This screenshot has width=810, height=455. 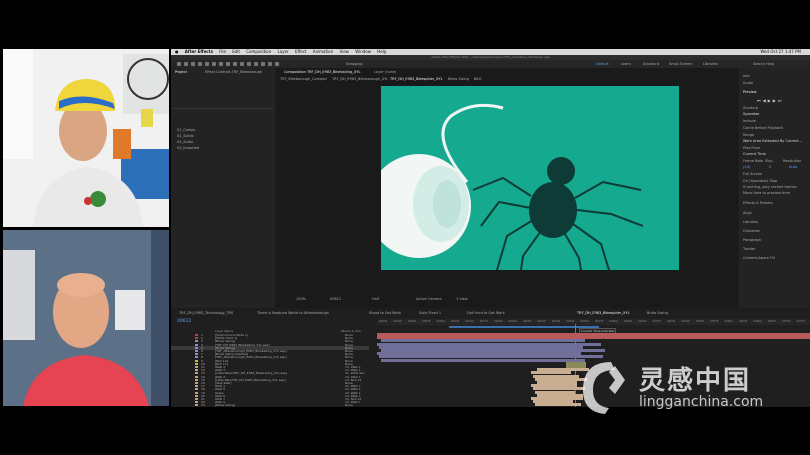 What do you see at coordinates (754, 154) in the screenshot?
I see `play-from-value: Current Time` at bounding box center [754, 154].